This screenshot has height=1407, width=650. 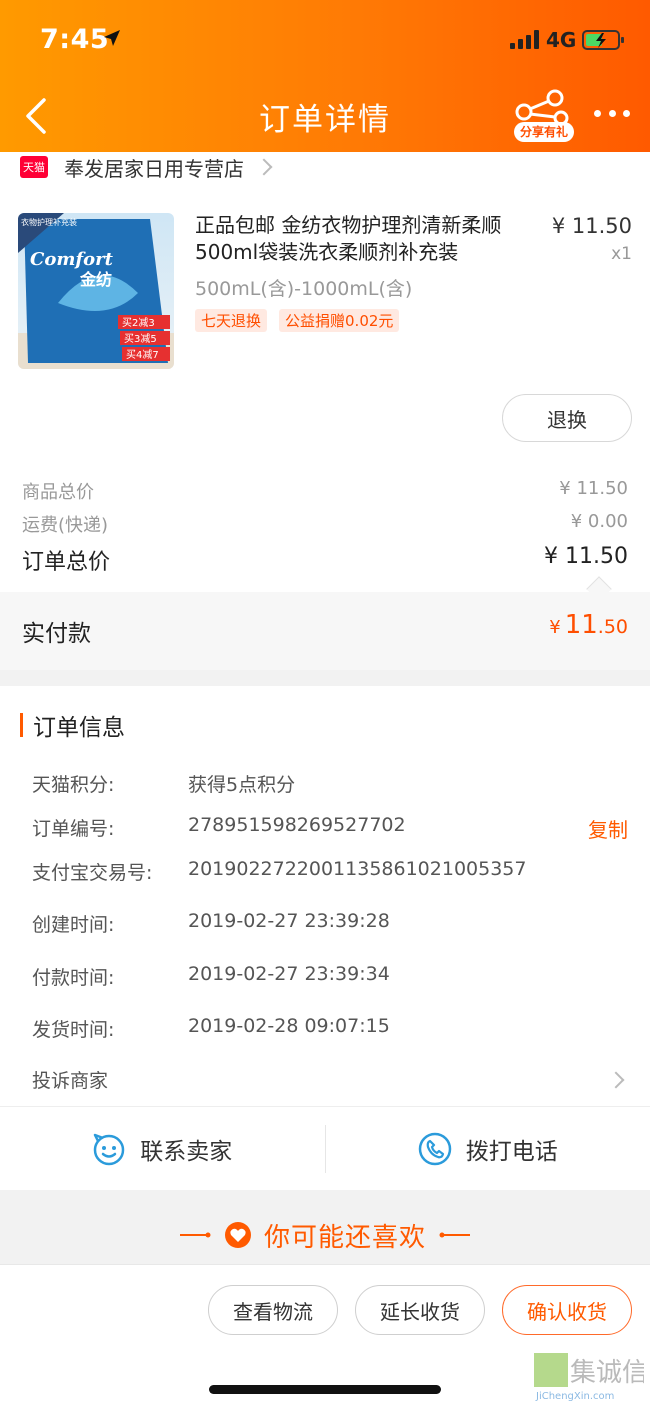 What do you see at coordinates (49, 222) in the screenshot?
I see `thumb-corner-label: 衣物护理补充装` at bounding box center [49, 222].